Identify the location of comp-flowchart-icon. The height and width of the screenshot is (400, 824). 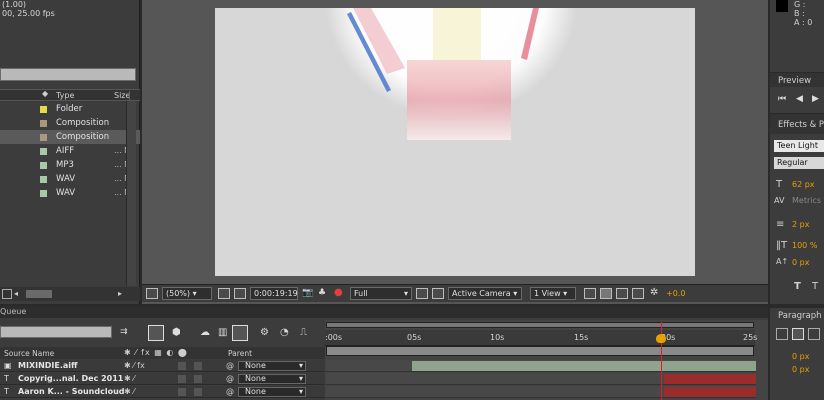
(638, 293).